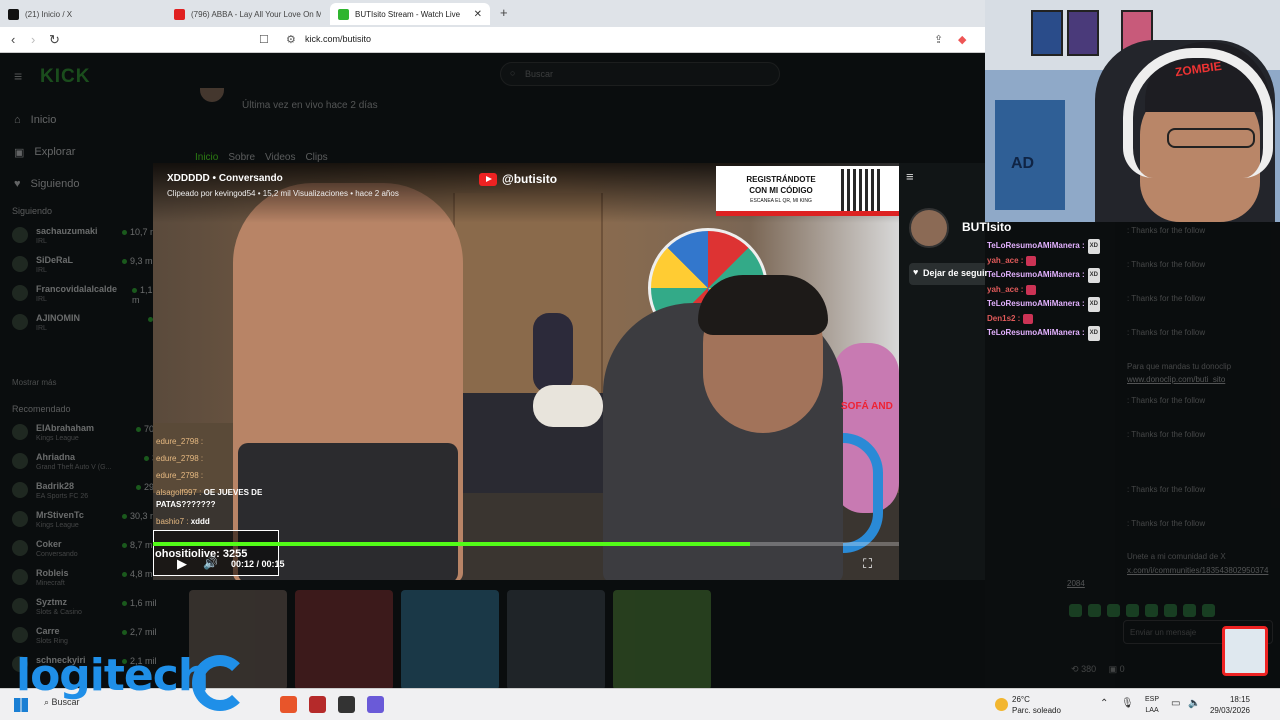 Image resolution: width=1280 pixels, height=720 pixels. Describe the element at coordinates (956, 273) in the screenshot. I see `unfollow-label: Dejar de seguir` at that location.